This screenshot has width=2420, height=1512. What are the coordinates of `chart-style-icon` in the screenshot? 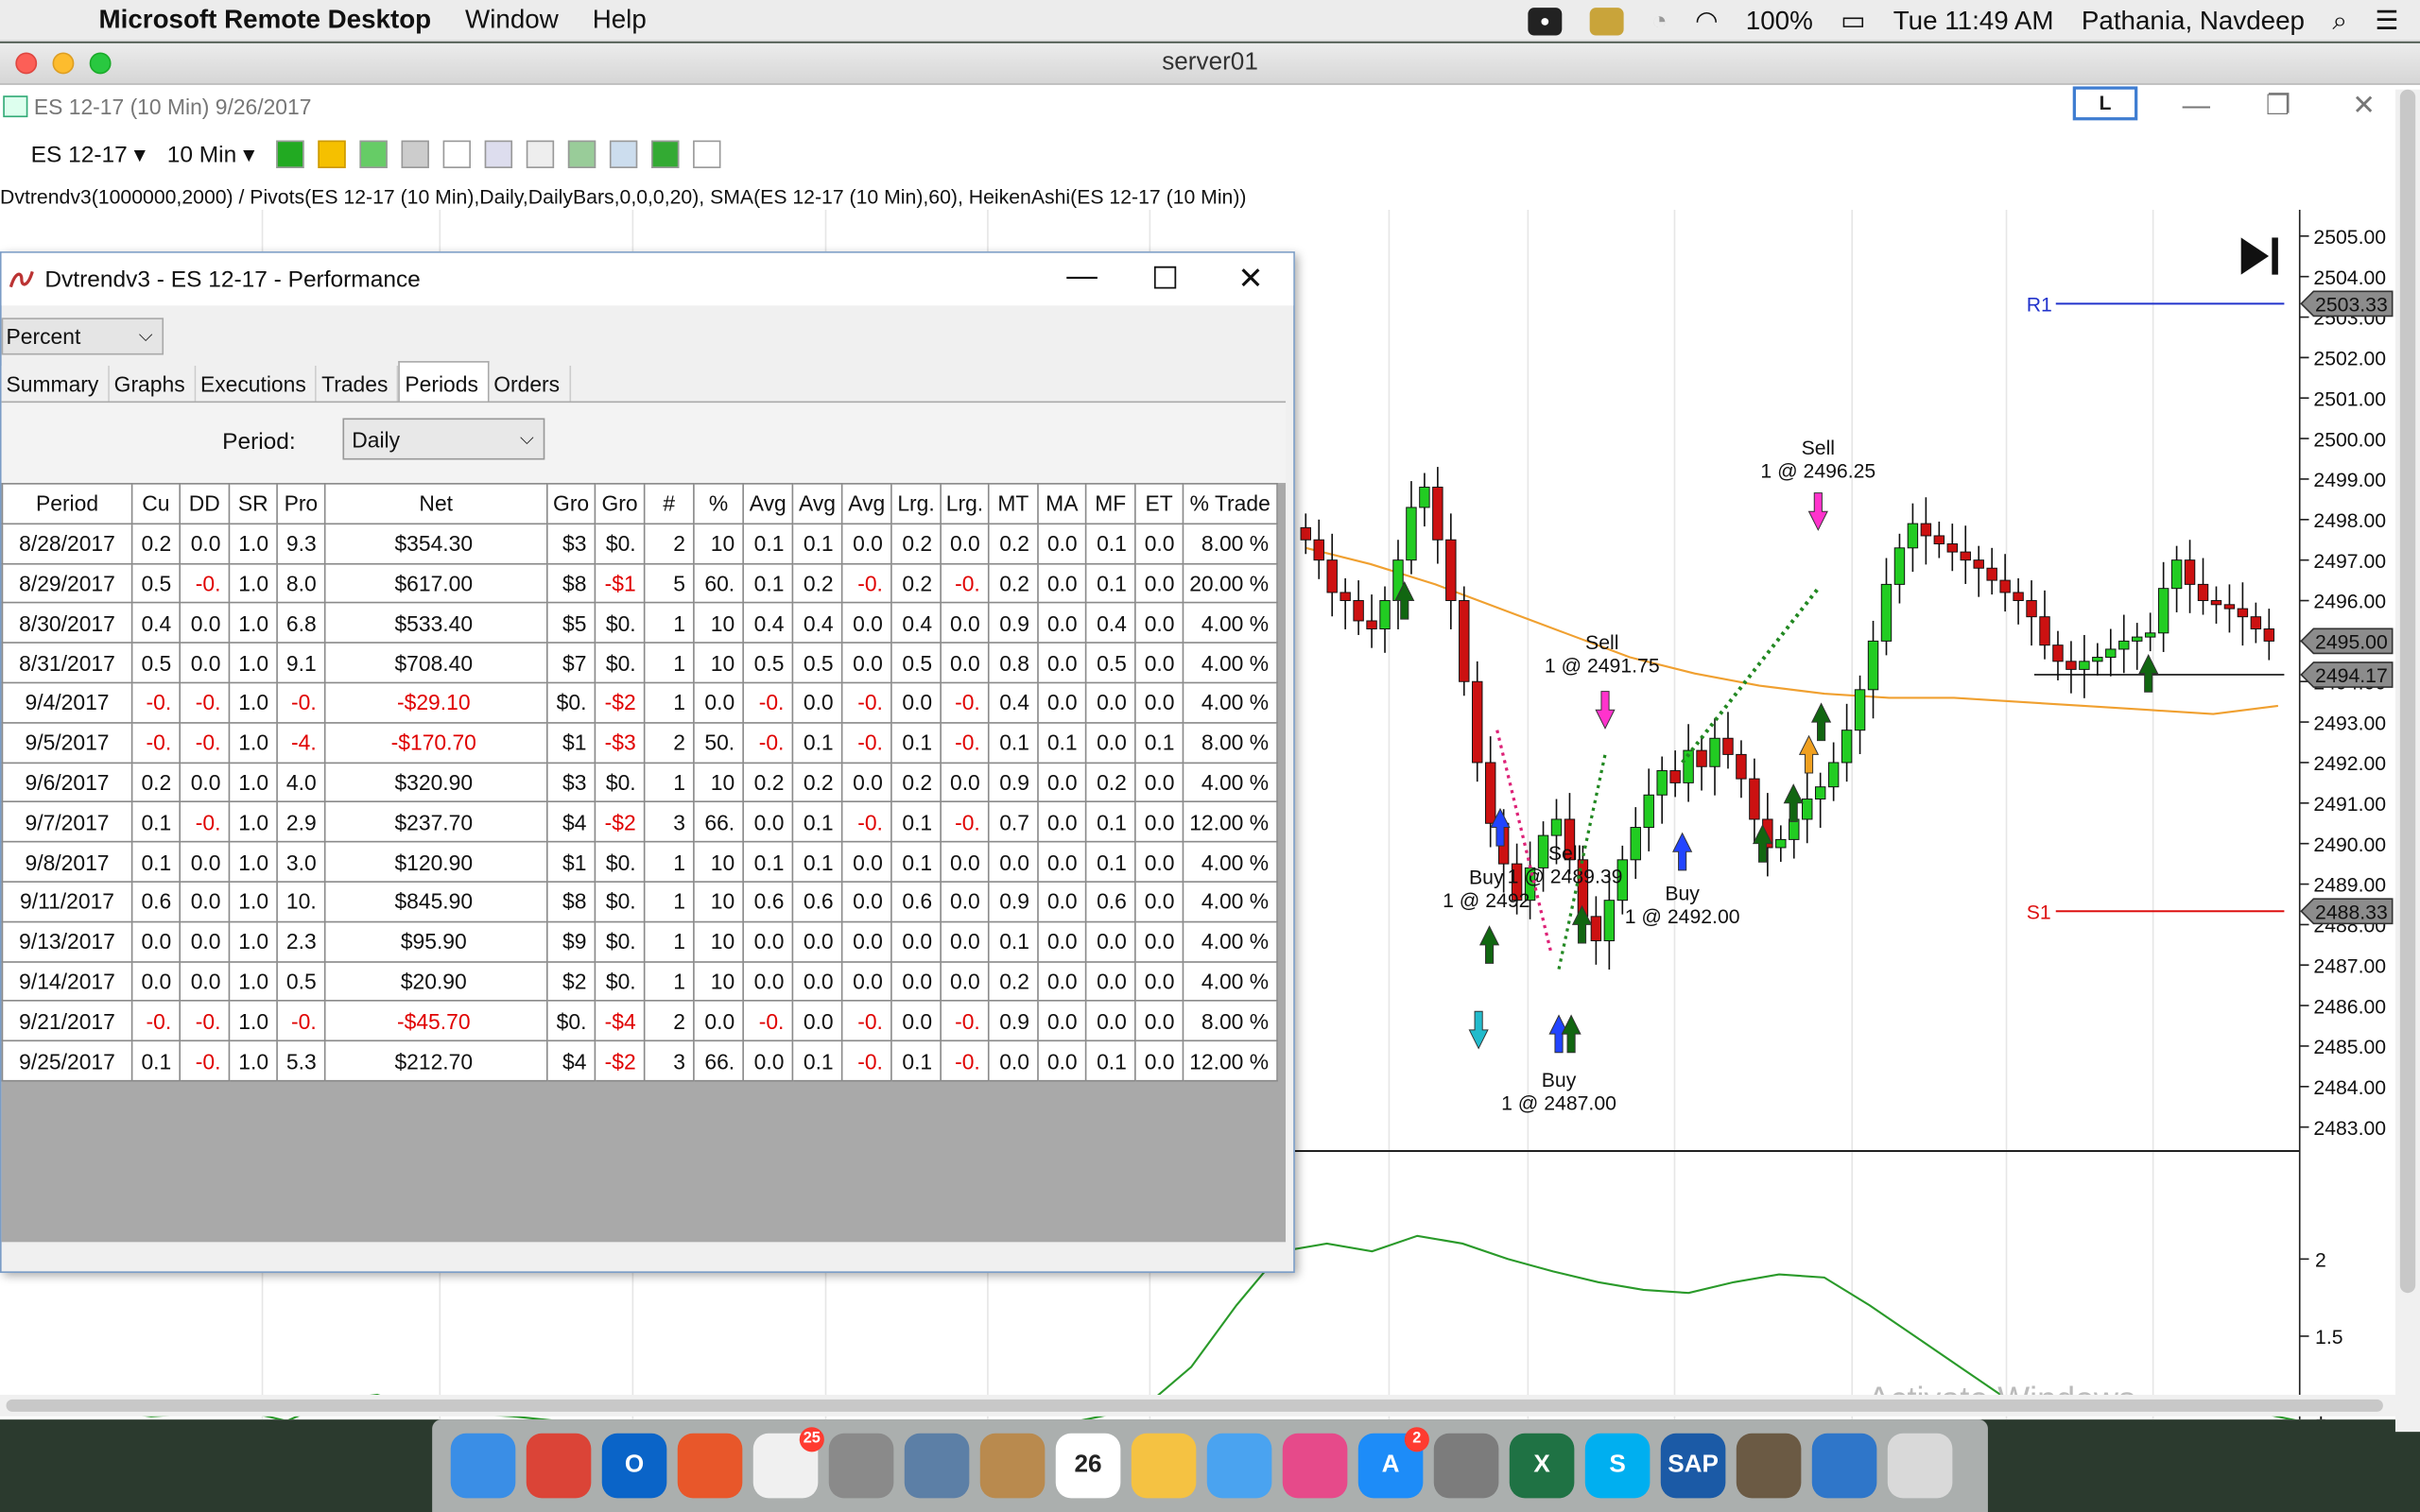 It's located at (290, 154).